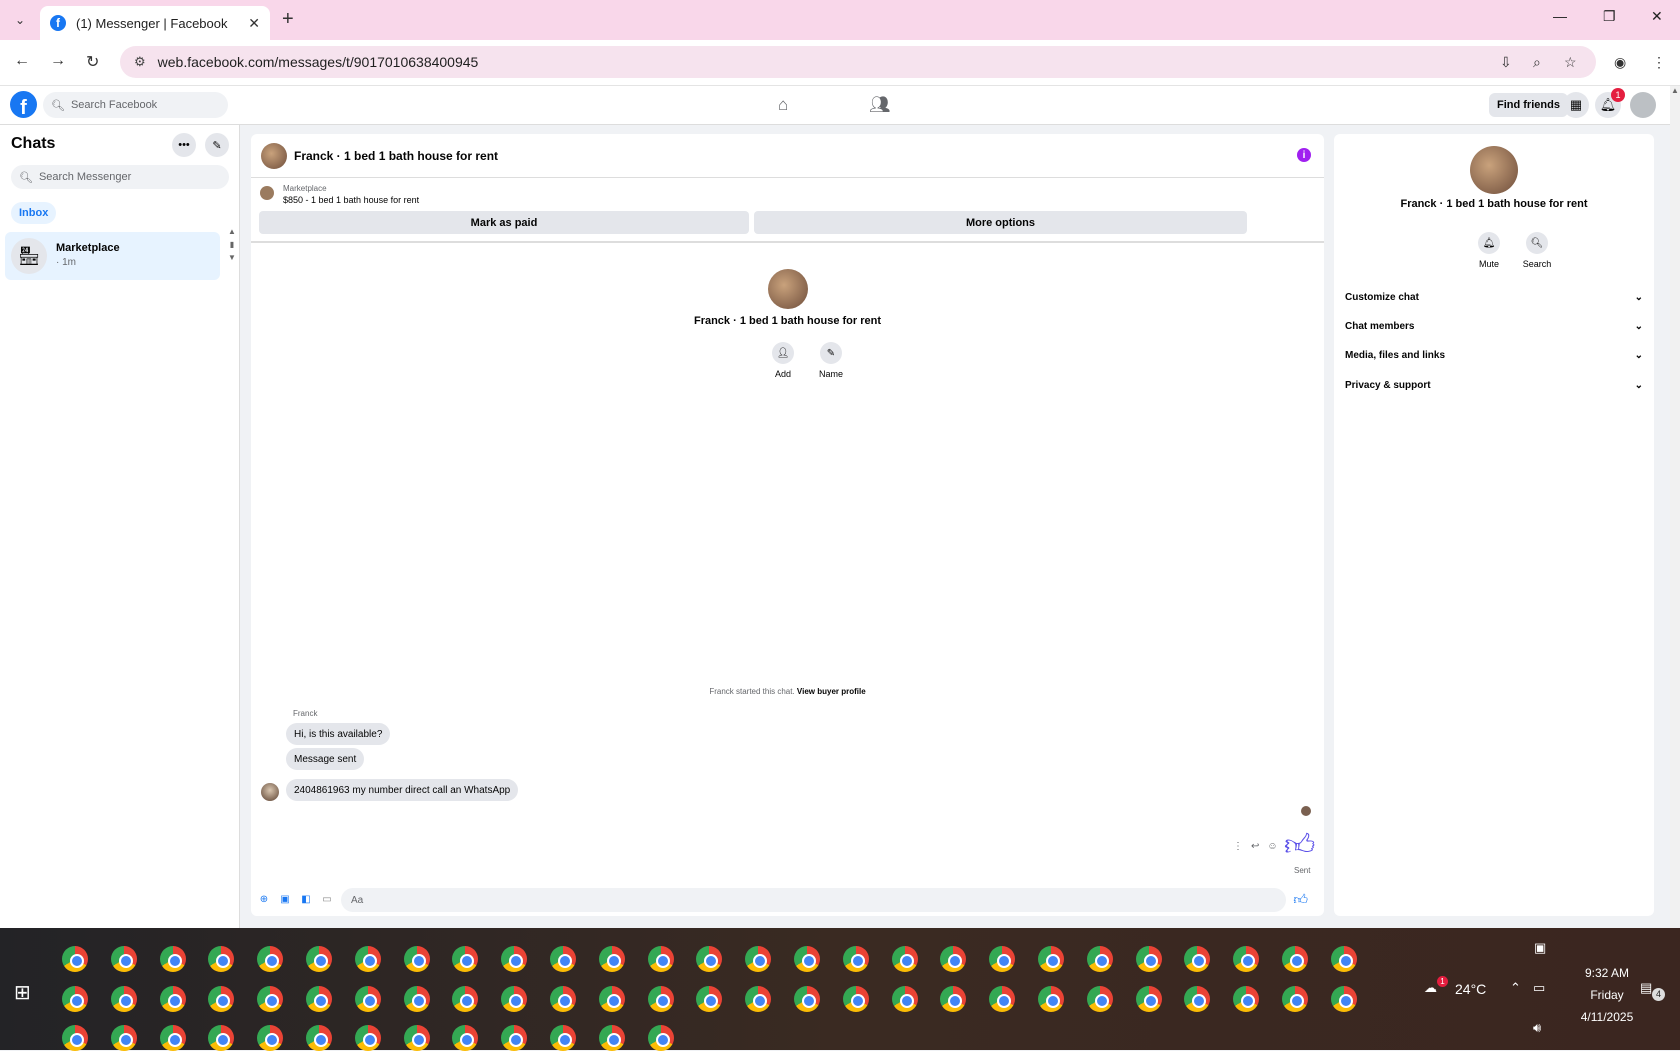  What do you see at coordinates (1494, 326) in the screenshot?
I see `section-chat-members: Chat members ⌄` at bounding box center [1494, 326].